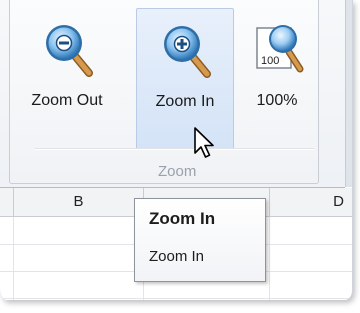 The height and width of the screenshot is (313, 360). I want to click on zoom-group-label: Zoom, so click(177, 171).